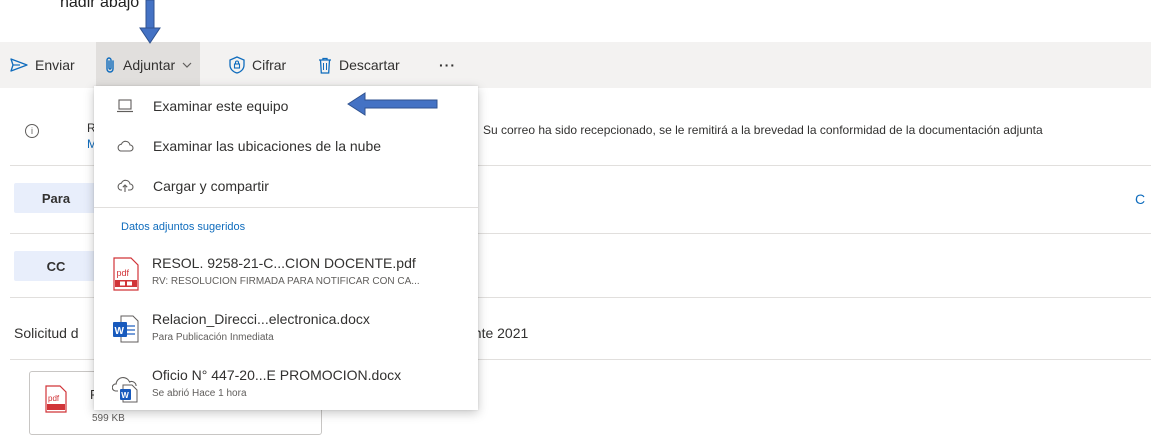  What do you see at coordinates (213, 337) in the screenshot?
I see `suggested-file-subtitle: Para Publicación Inmediata` at bounding box center [213, 337].